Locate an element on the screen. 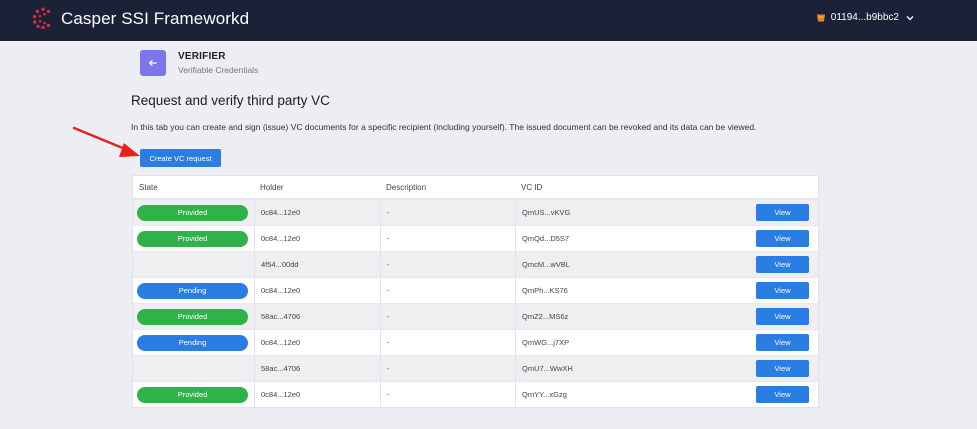  column-header-description: Description is located at coordinates (406, 187).